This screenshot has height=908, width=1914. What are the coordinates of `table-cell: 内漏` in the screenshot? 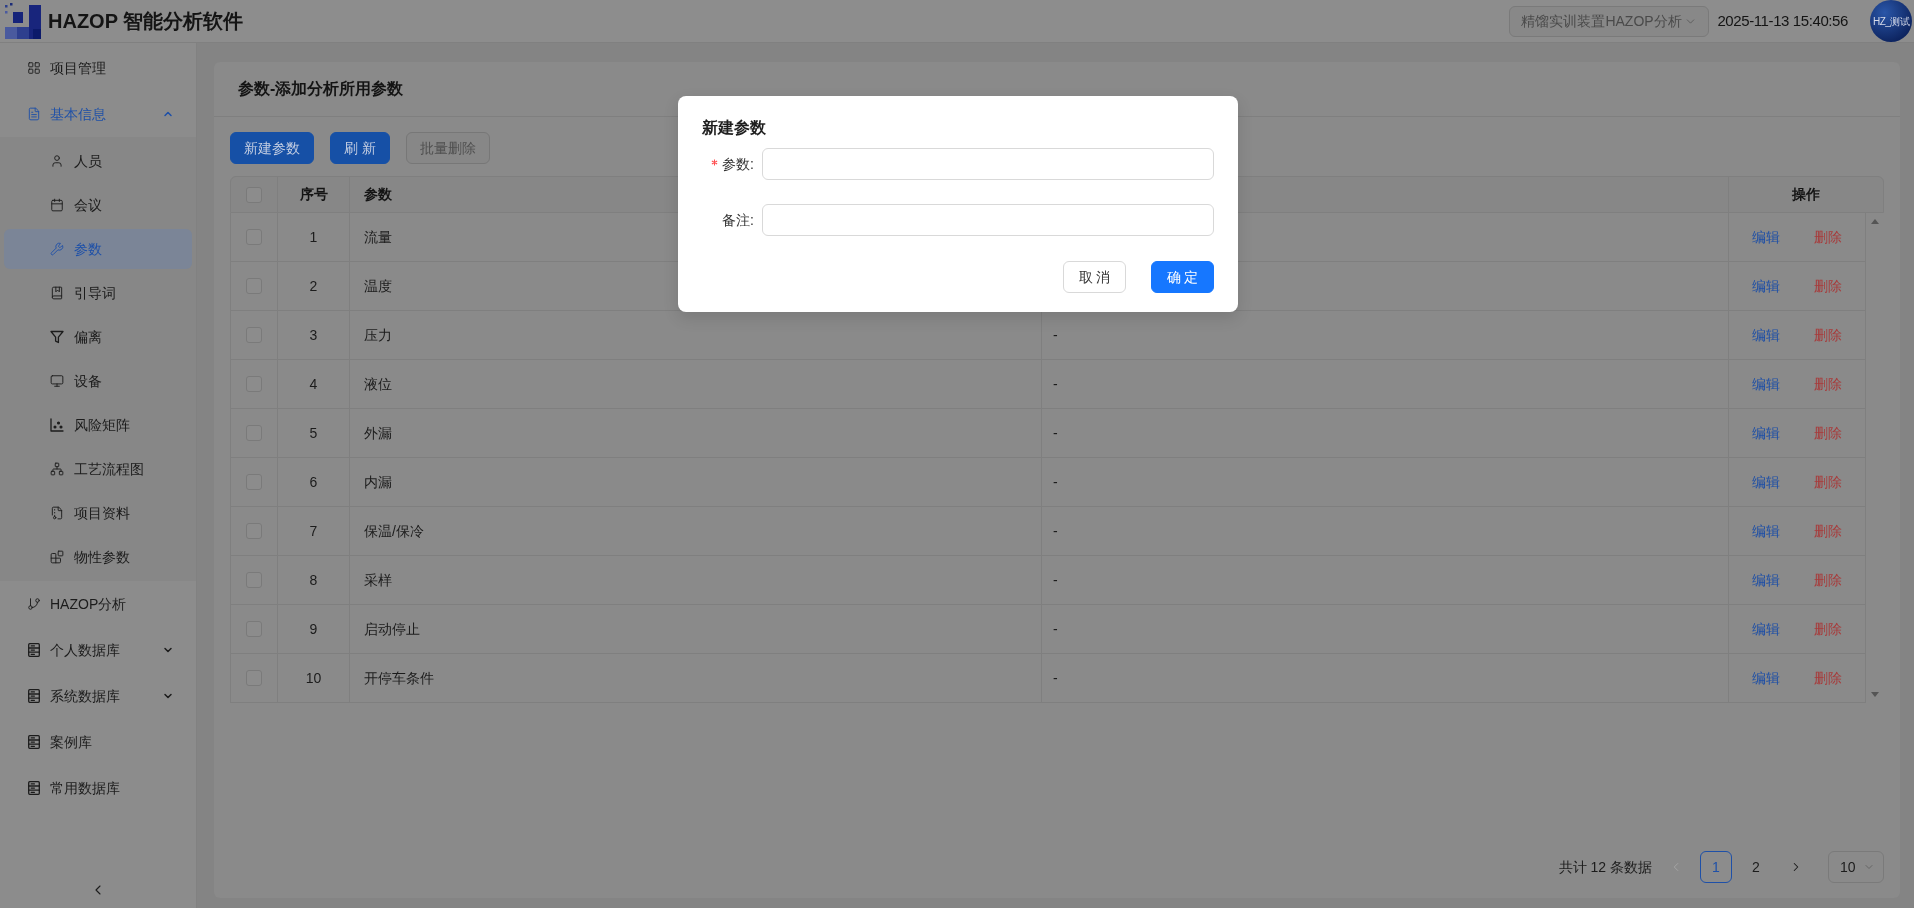 It's located at (696, 482).